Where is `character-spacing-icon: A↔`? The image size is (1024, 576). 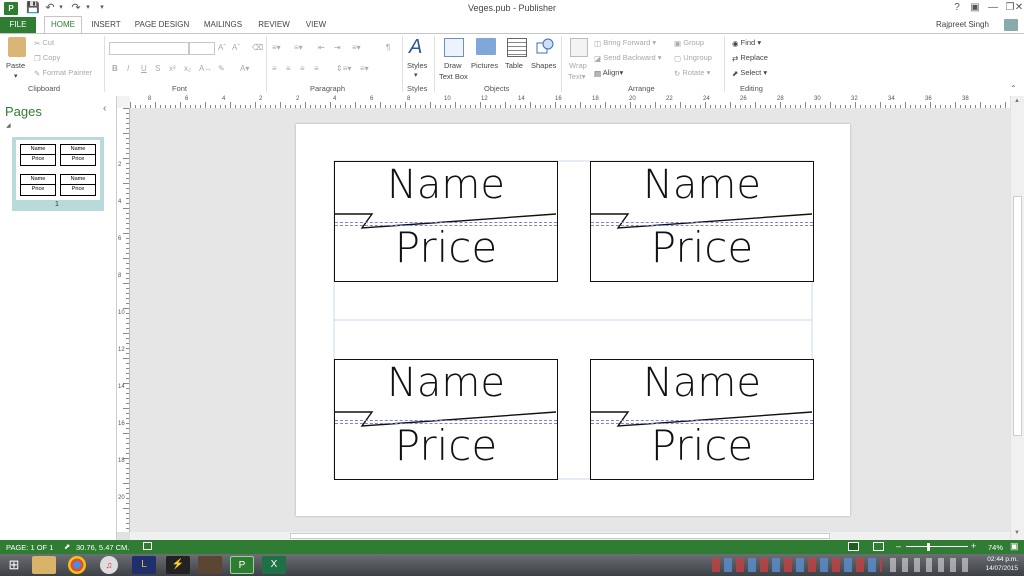
character-spacing-icon: A↔ is located at coordinates (205, 68).